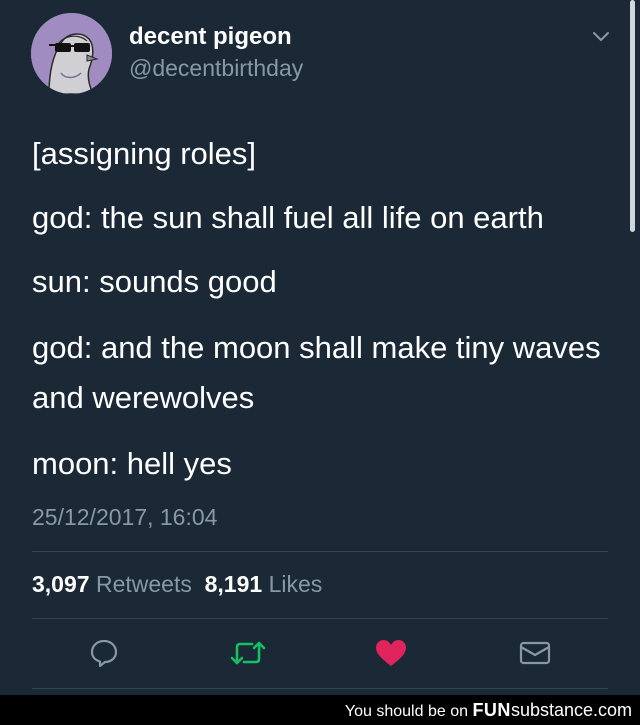 Image resolution: width=640 pixels, height=725 pixels. Describe the element at coordinates (571, 710) in the screenshot. I see `footer-brand-rest: substance.com` at that location.